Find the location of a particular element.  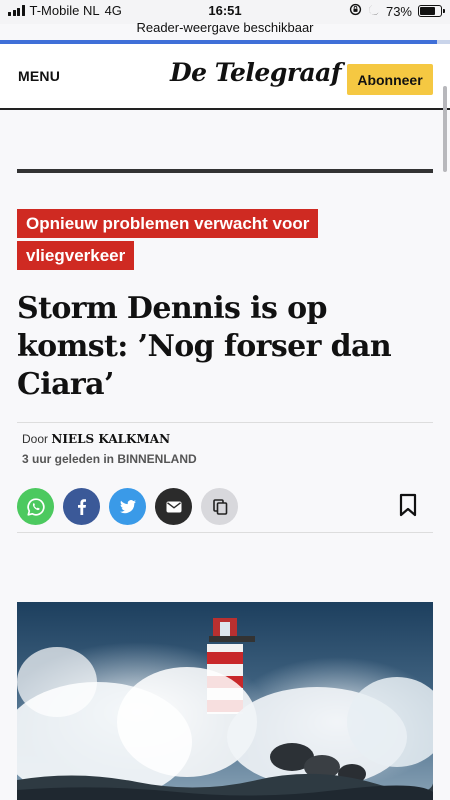

site-header: MENU De Telegraaf Abonneer is located at coordinates (225, 77).